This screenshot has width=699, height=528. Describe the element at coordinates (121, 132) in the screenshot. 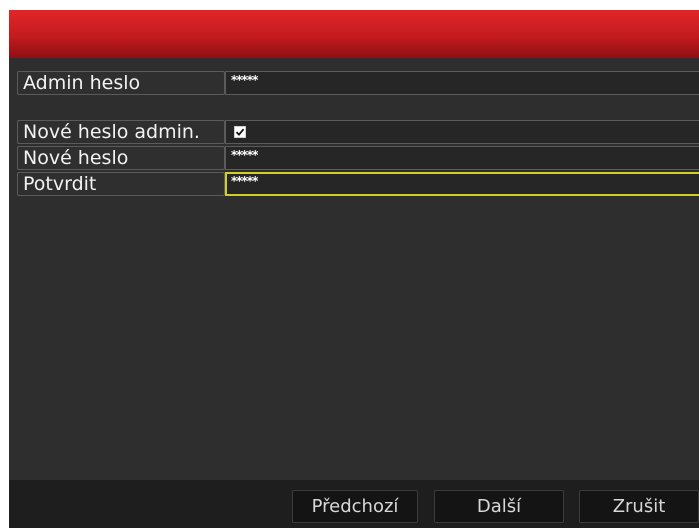

I see `new-admin-password-label: Nové heslo admin.` at that location.